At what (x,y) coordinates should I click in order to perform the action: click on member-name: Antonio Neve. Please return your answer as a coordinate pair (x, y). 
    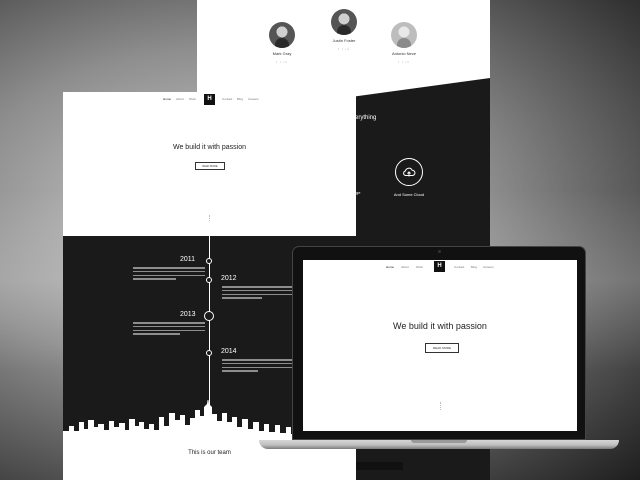
    Looking at the image, I should click on (403, 53).